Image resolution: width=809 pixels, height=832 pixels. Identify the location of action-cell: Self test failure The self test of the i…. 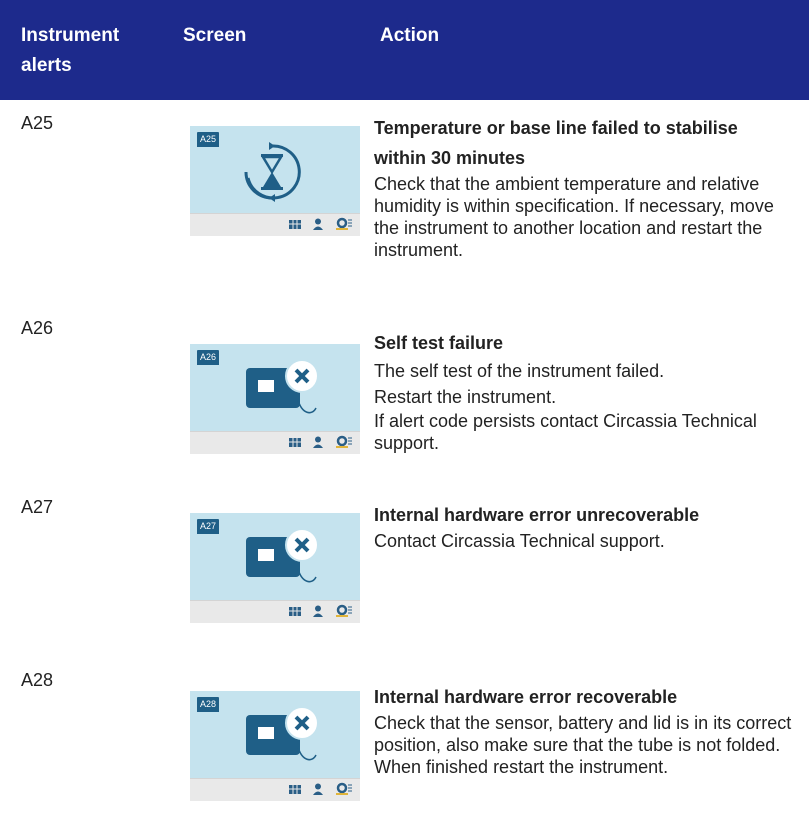
(584, 391).